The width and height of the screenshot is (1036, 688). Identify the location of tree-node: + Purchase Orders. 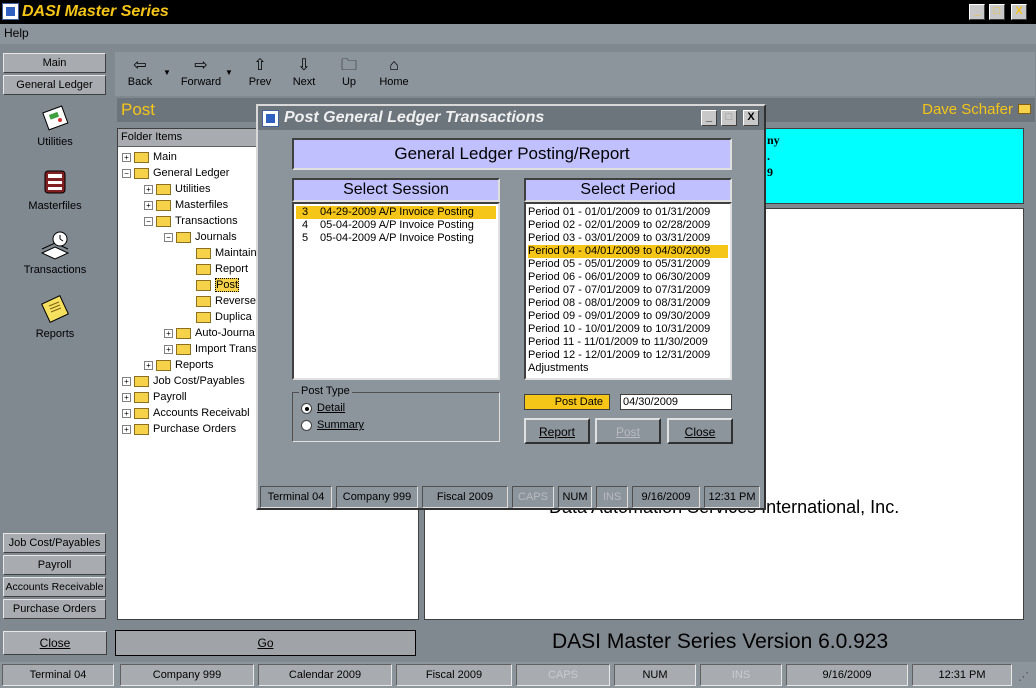
(179, 429).